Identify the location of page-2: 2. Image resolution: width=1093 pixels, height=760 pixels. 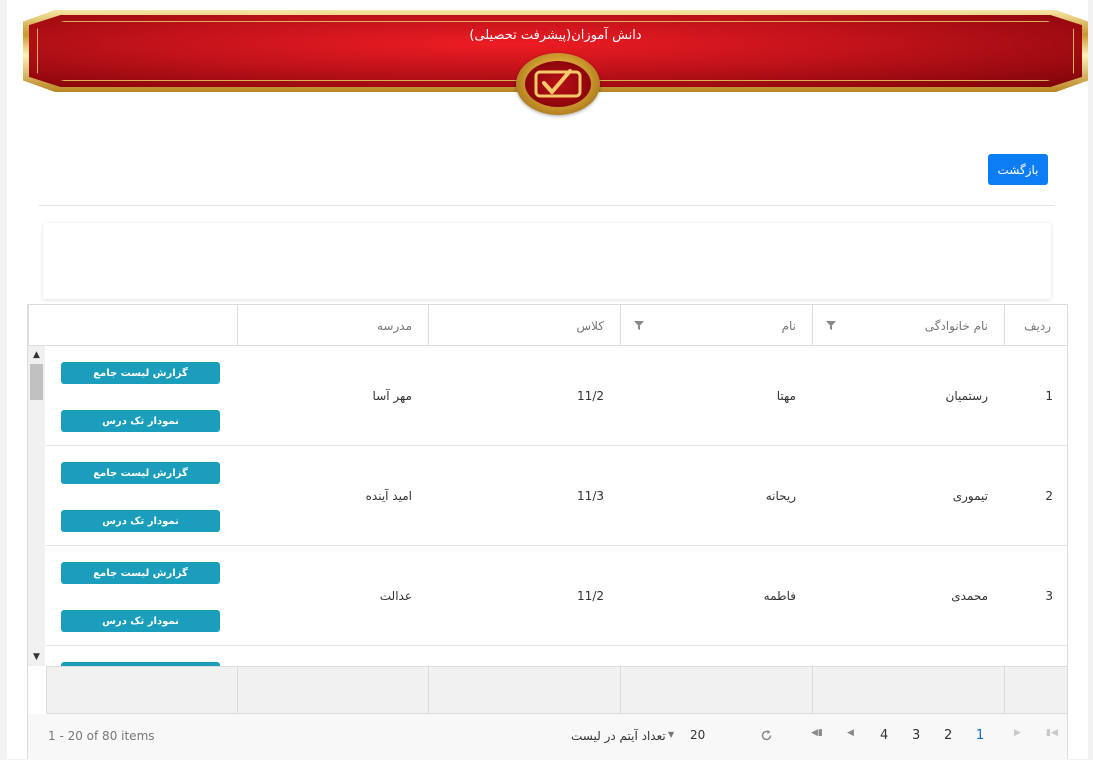
(948, 735).